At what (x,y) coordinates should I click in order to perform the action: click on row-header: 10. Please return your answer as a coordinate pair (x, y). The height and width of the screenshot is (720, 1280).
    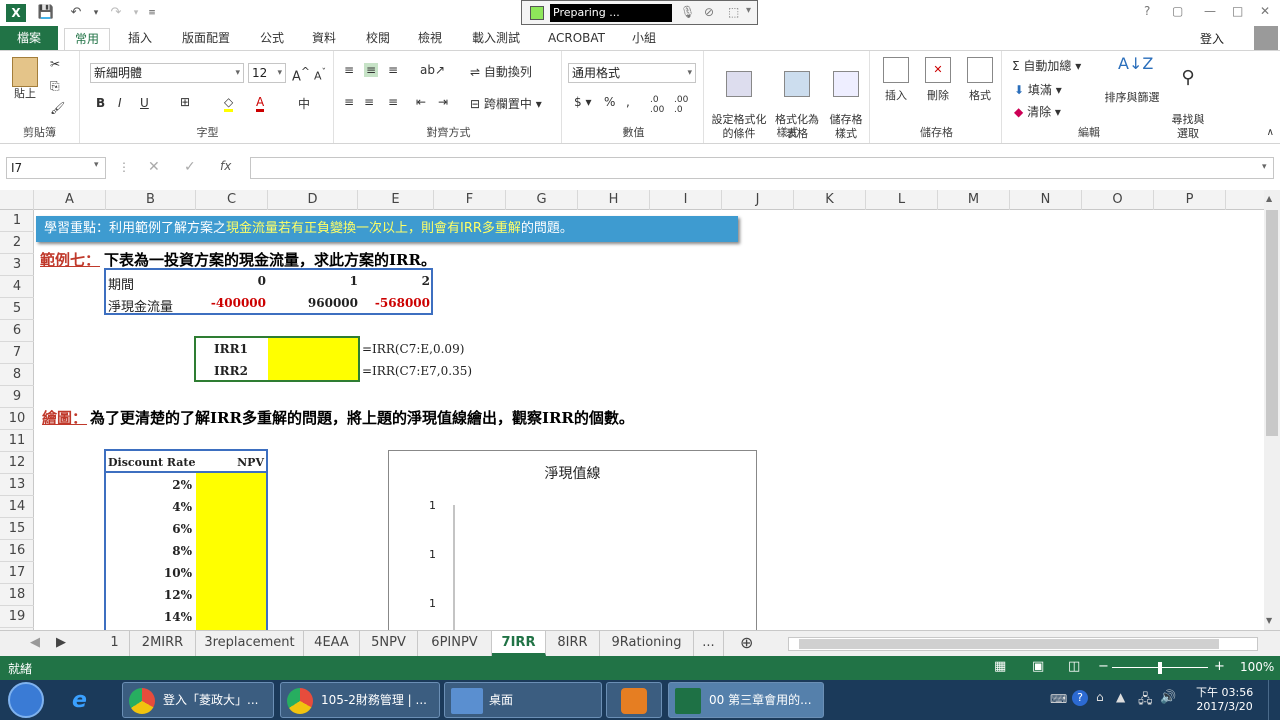
    Looking at the image, I should click on (17, 419).